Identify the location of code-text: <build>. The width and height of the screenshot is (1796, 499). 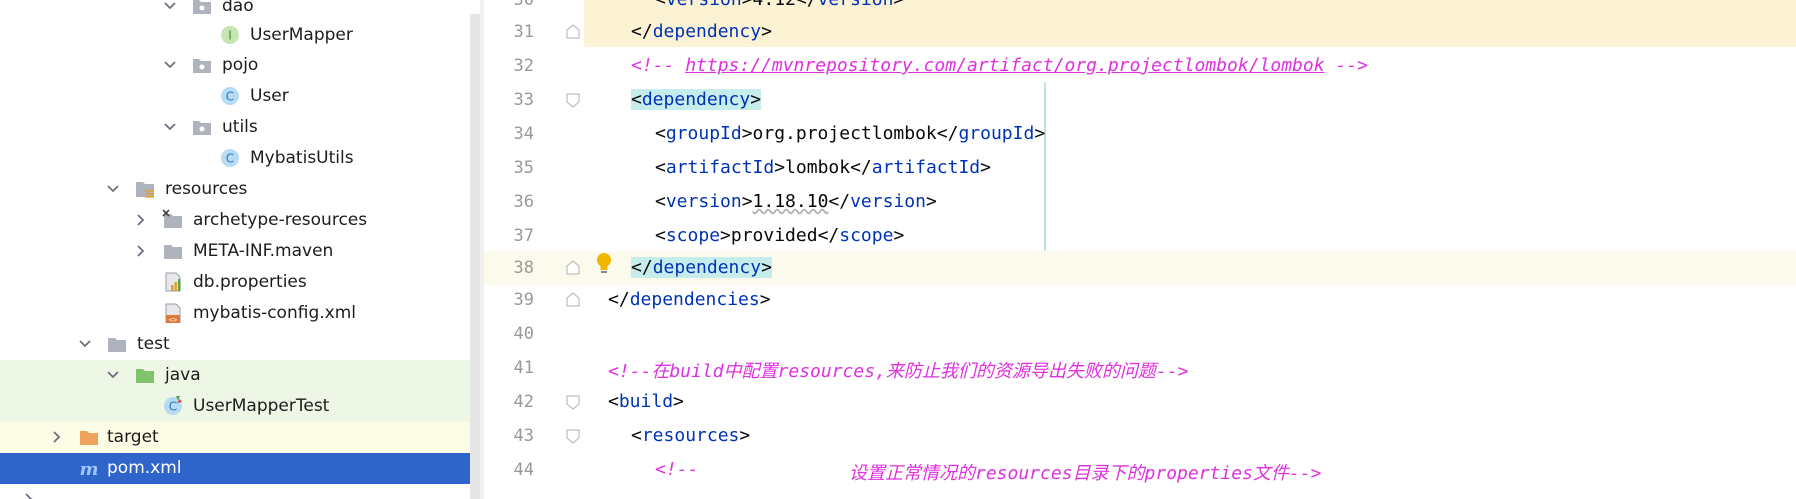
(646, 401).